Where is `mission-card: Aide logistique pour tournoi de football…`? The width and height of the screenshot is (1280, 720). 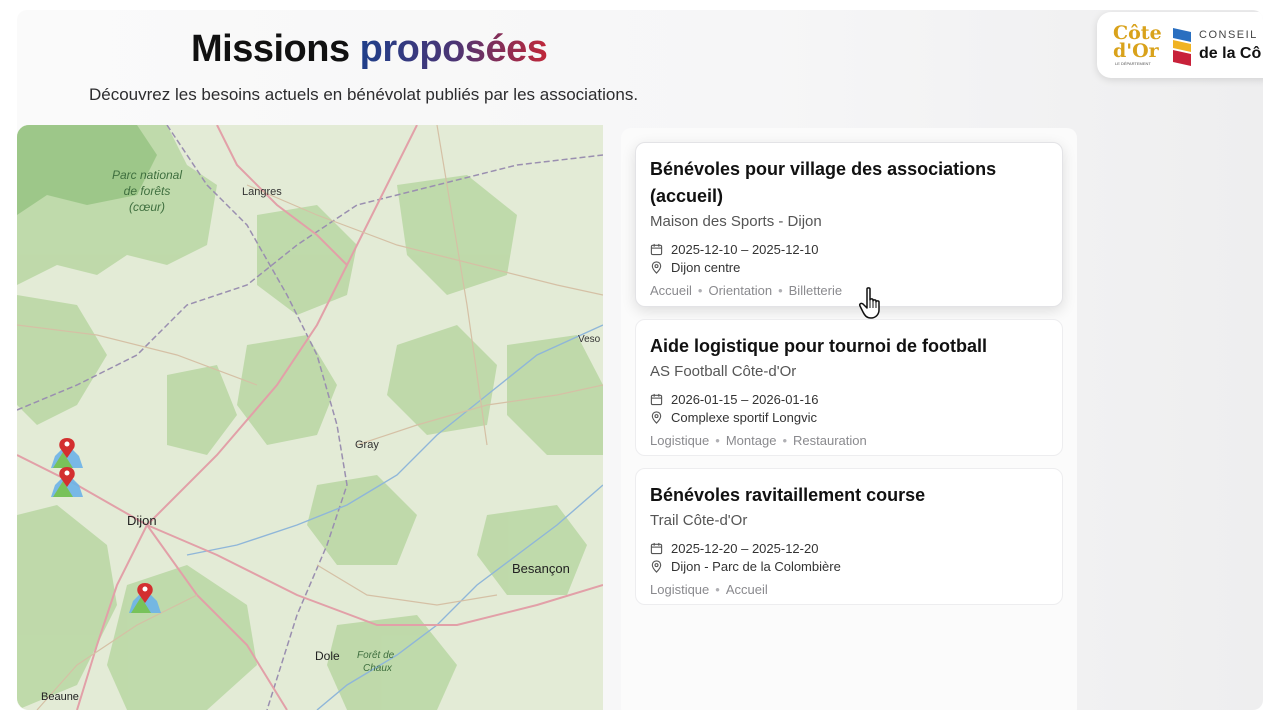
mission-card: Aide logistique pour tournoi de football… is located at coordinates (849, 387).